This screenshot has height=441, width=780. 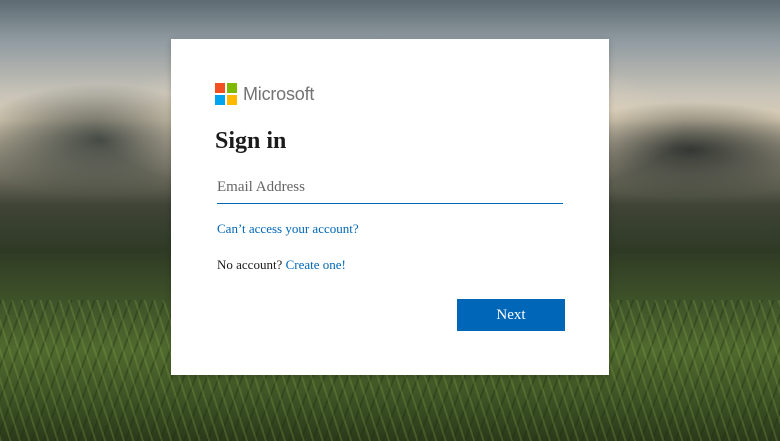 What do you see at coordinates (226, 94) in the screenshot?
I see `microsoft-logo-icon` at bounding box center [226, 94].